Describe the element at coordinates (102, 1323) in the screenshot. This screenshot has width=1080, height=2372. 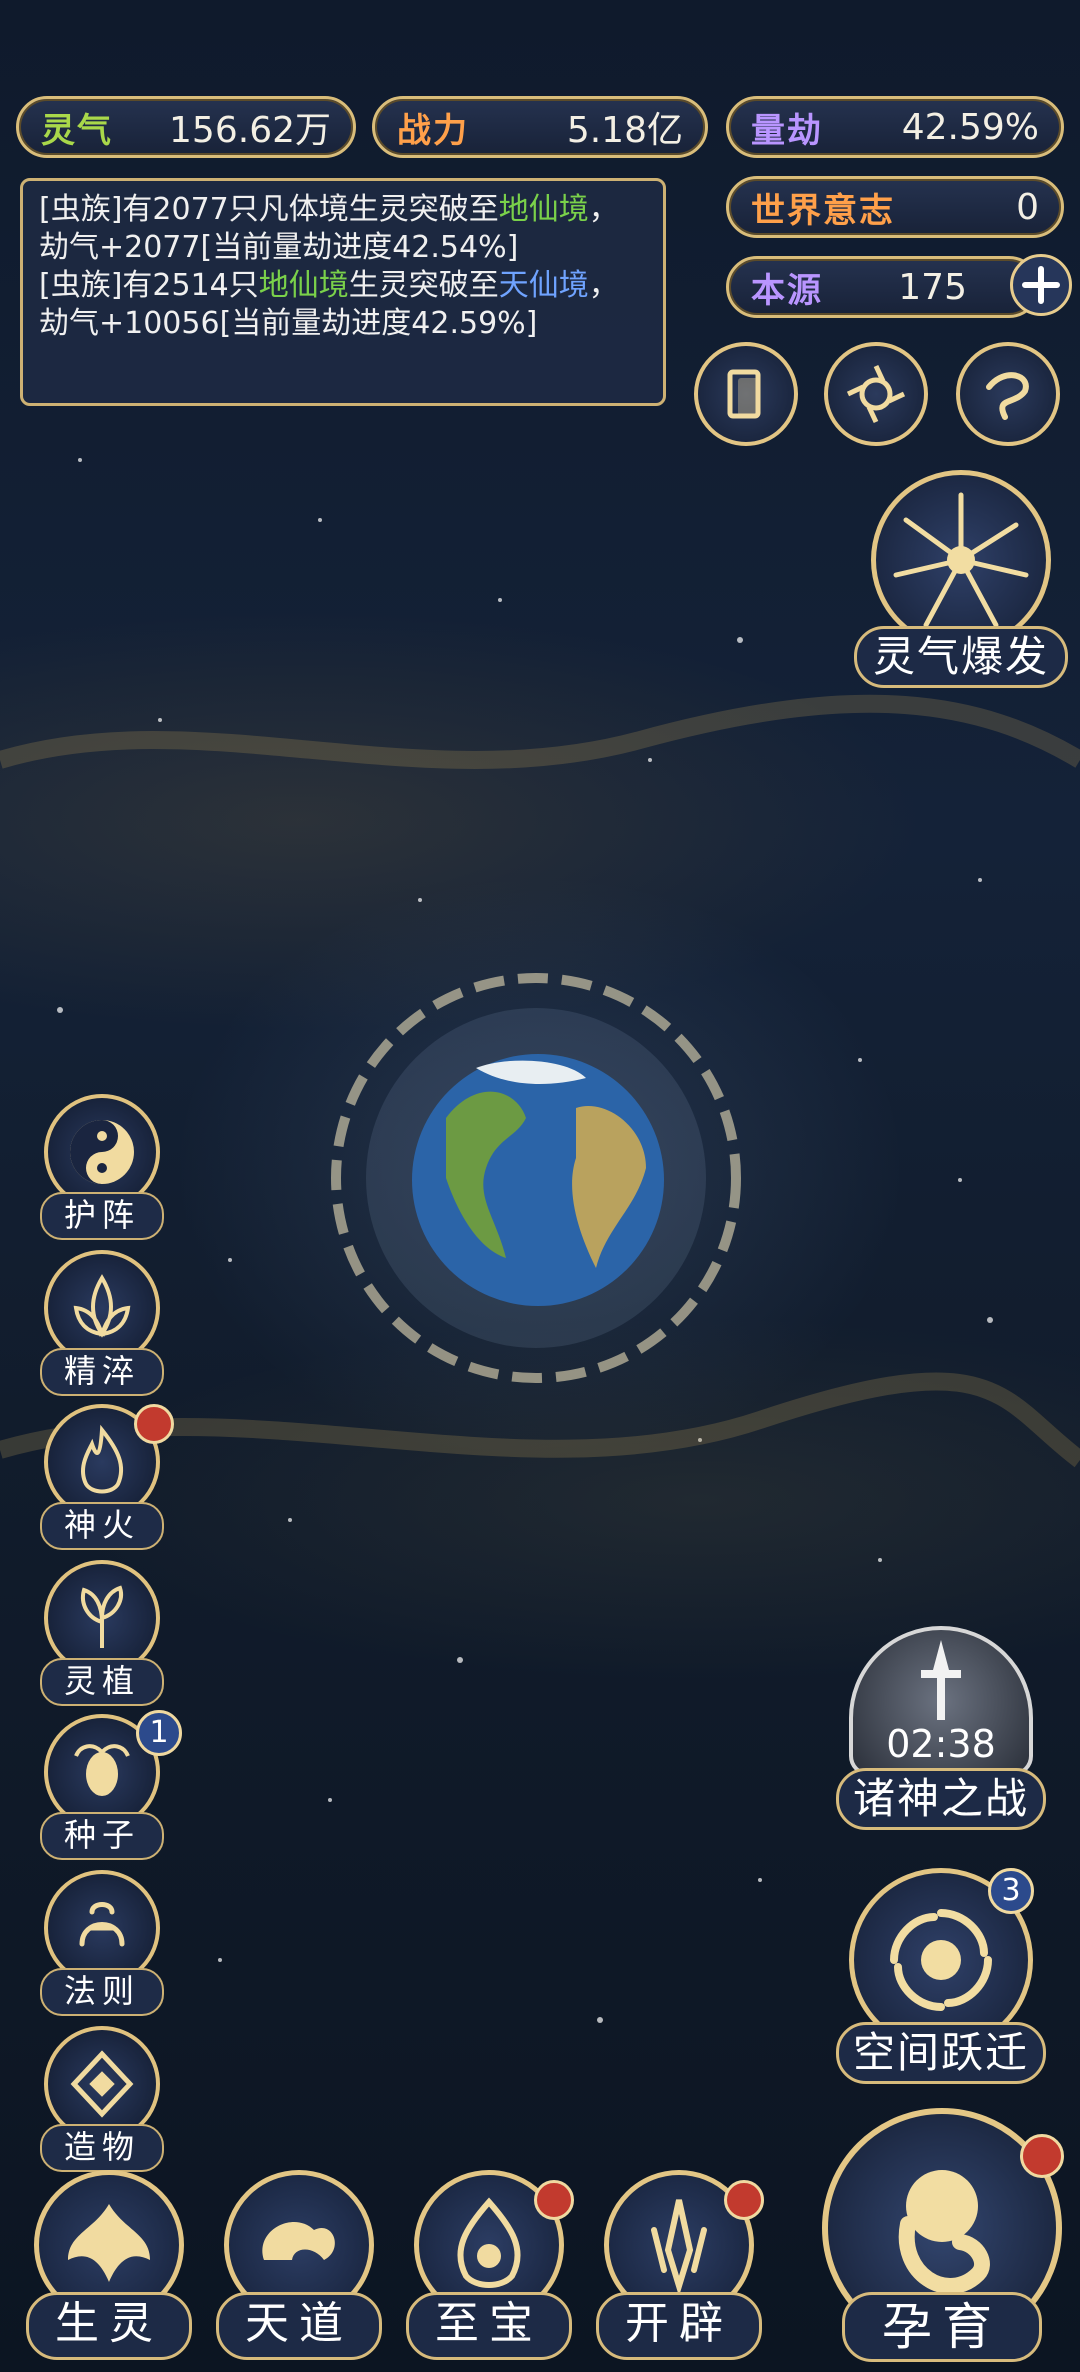
I see `sidebar-item-jingcui: 精淬` at that location.